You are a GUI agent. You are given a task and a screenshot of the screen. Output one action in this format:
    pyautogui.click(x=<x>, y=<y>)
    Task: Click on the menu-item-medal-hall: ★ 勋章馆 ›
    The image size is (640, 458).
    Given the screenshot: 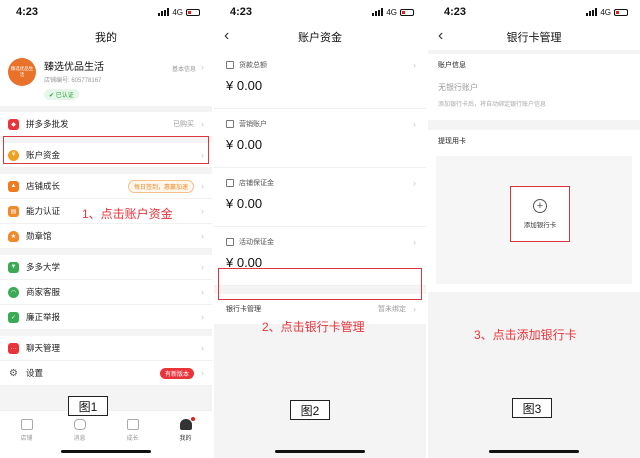 What is the action you would take?
    pyautogui.click(x=106, y=236)
    